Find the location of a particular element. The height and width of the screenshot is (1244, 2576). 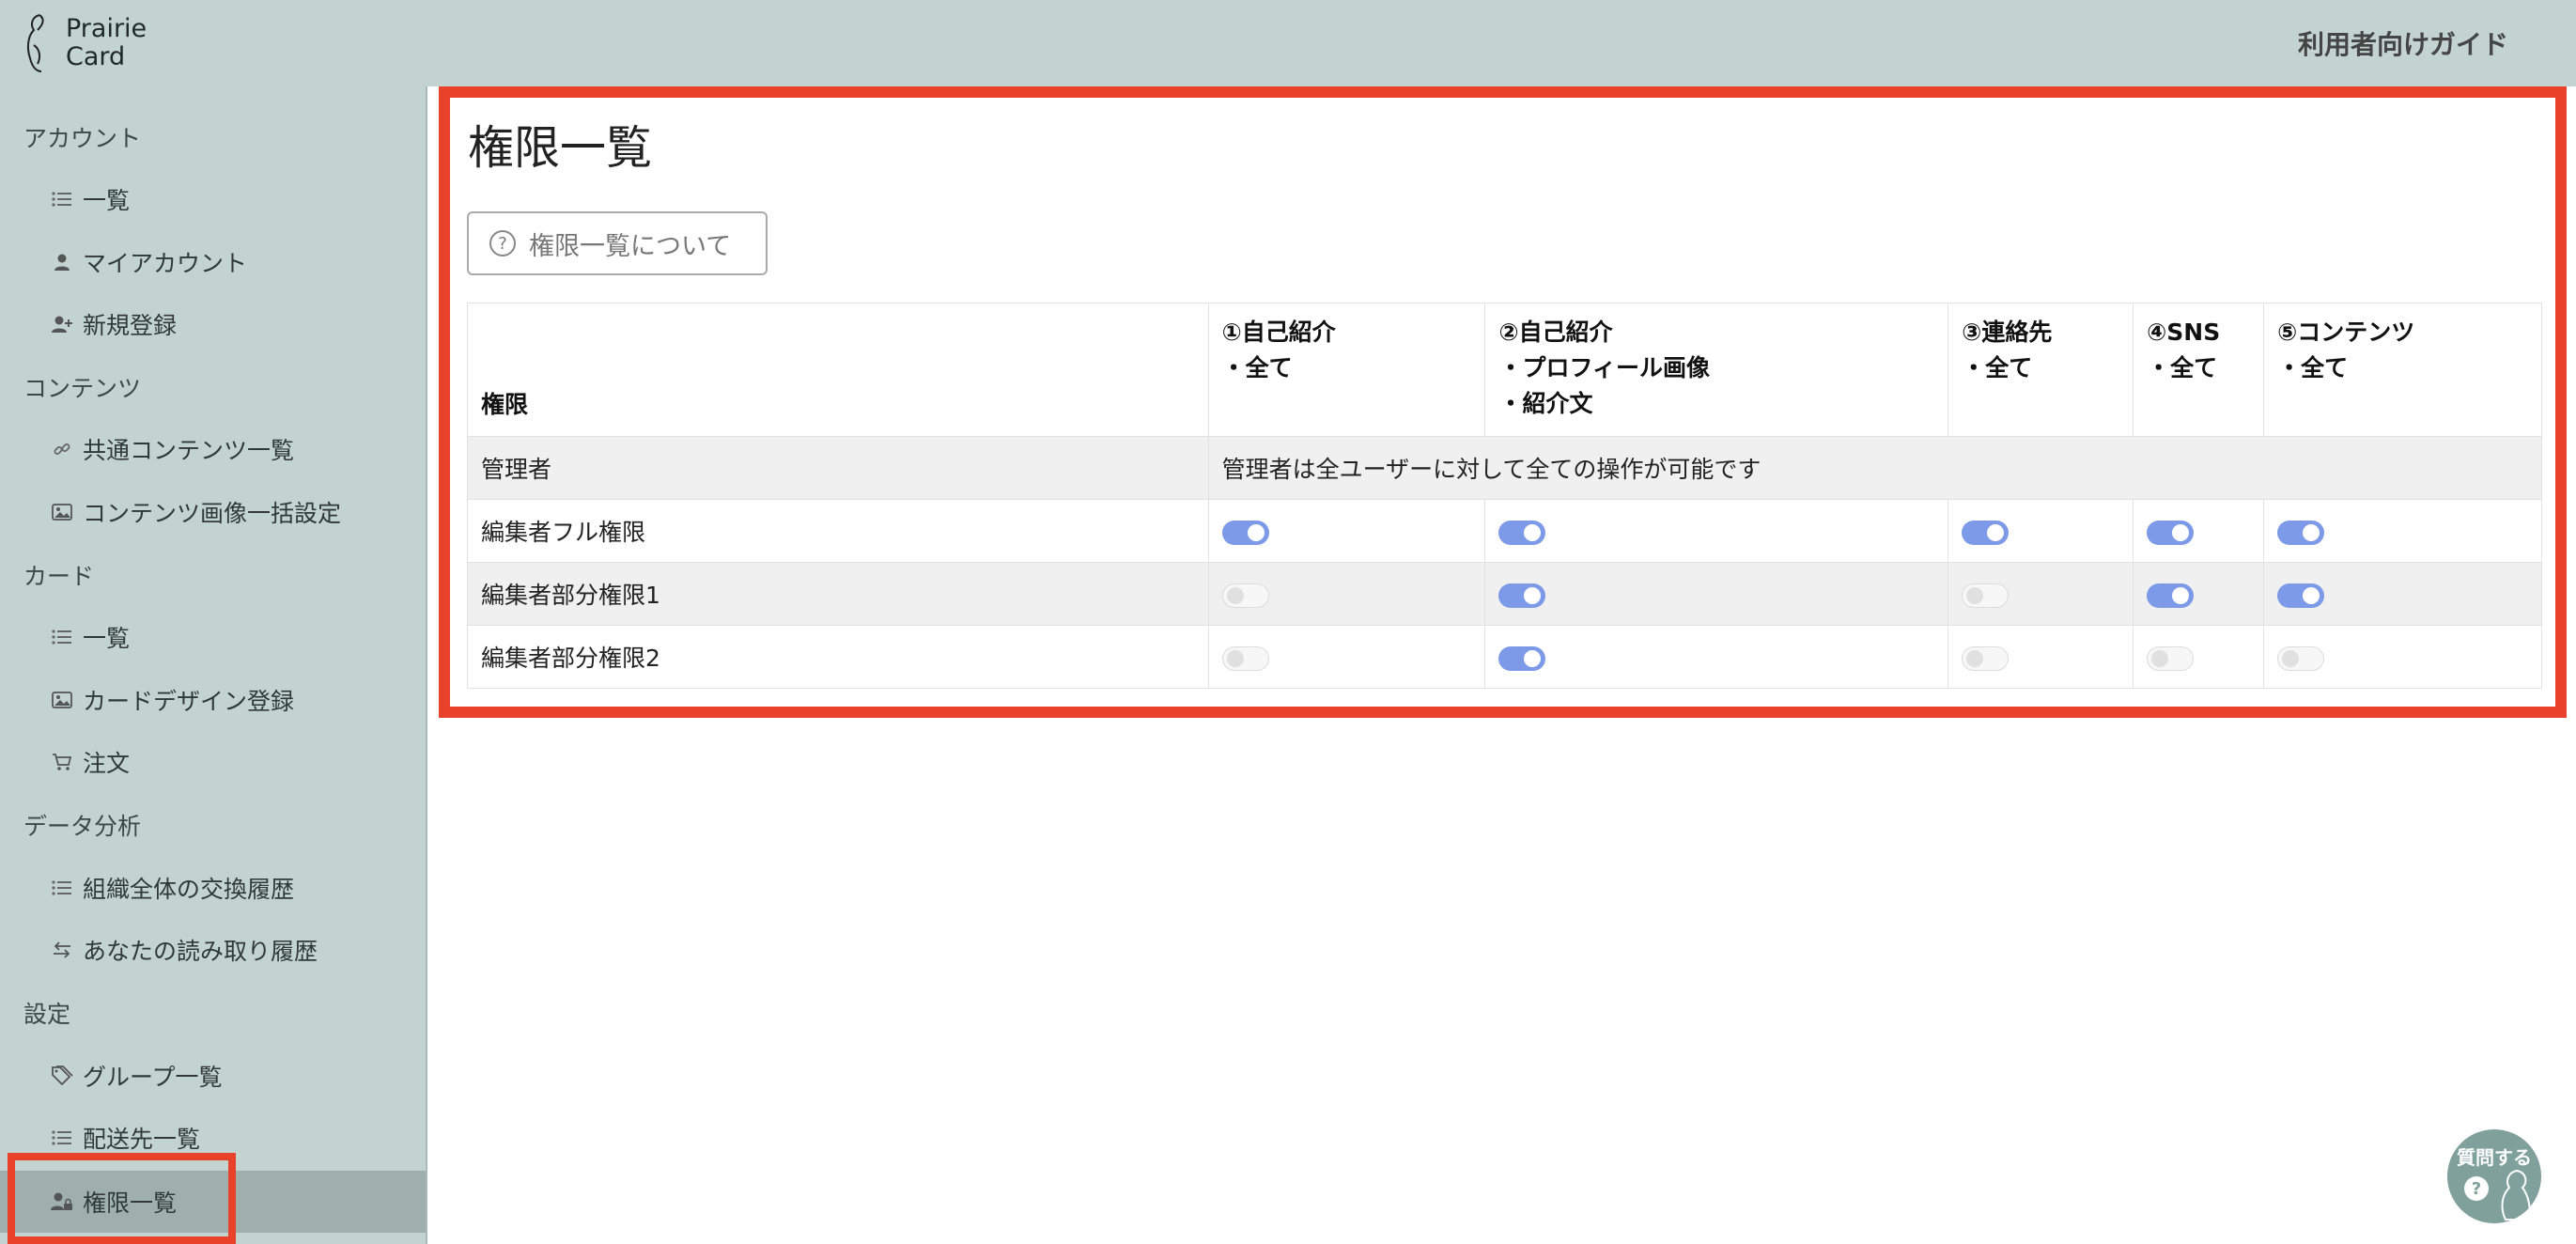

exchange-icon is located at coordinates (62, 950).